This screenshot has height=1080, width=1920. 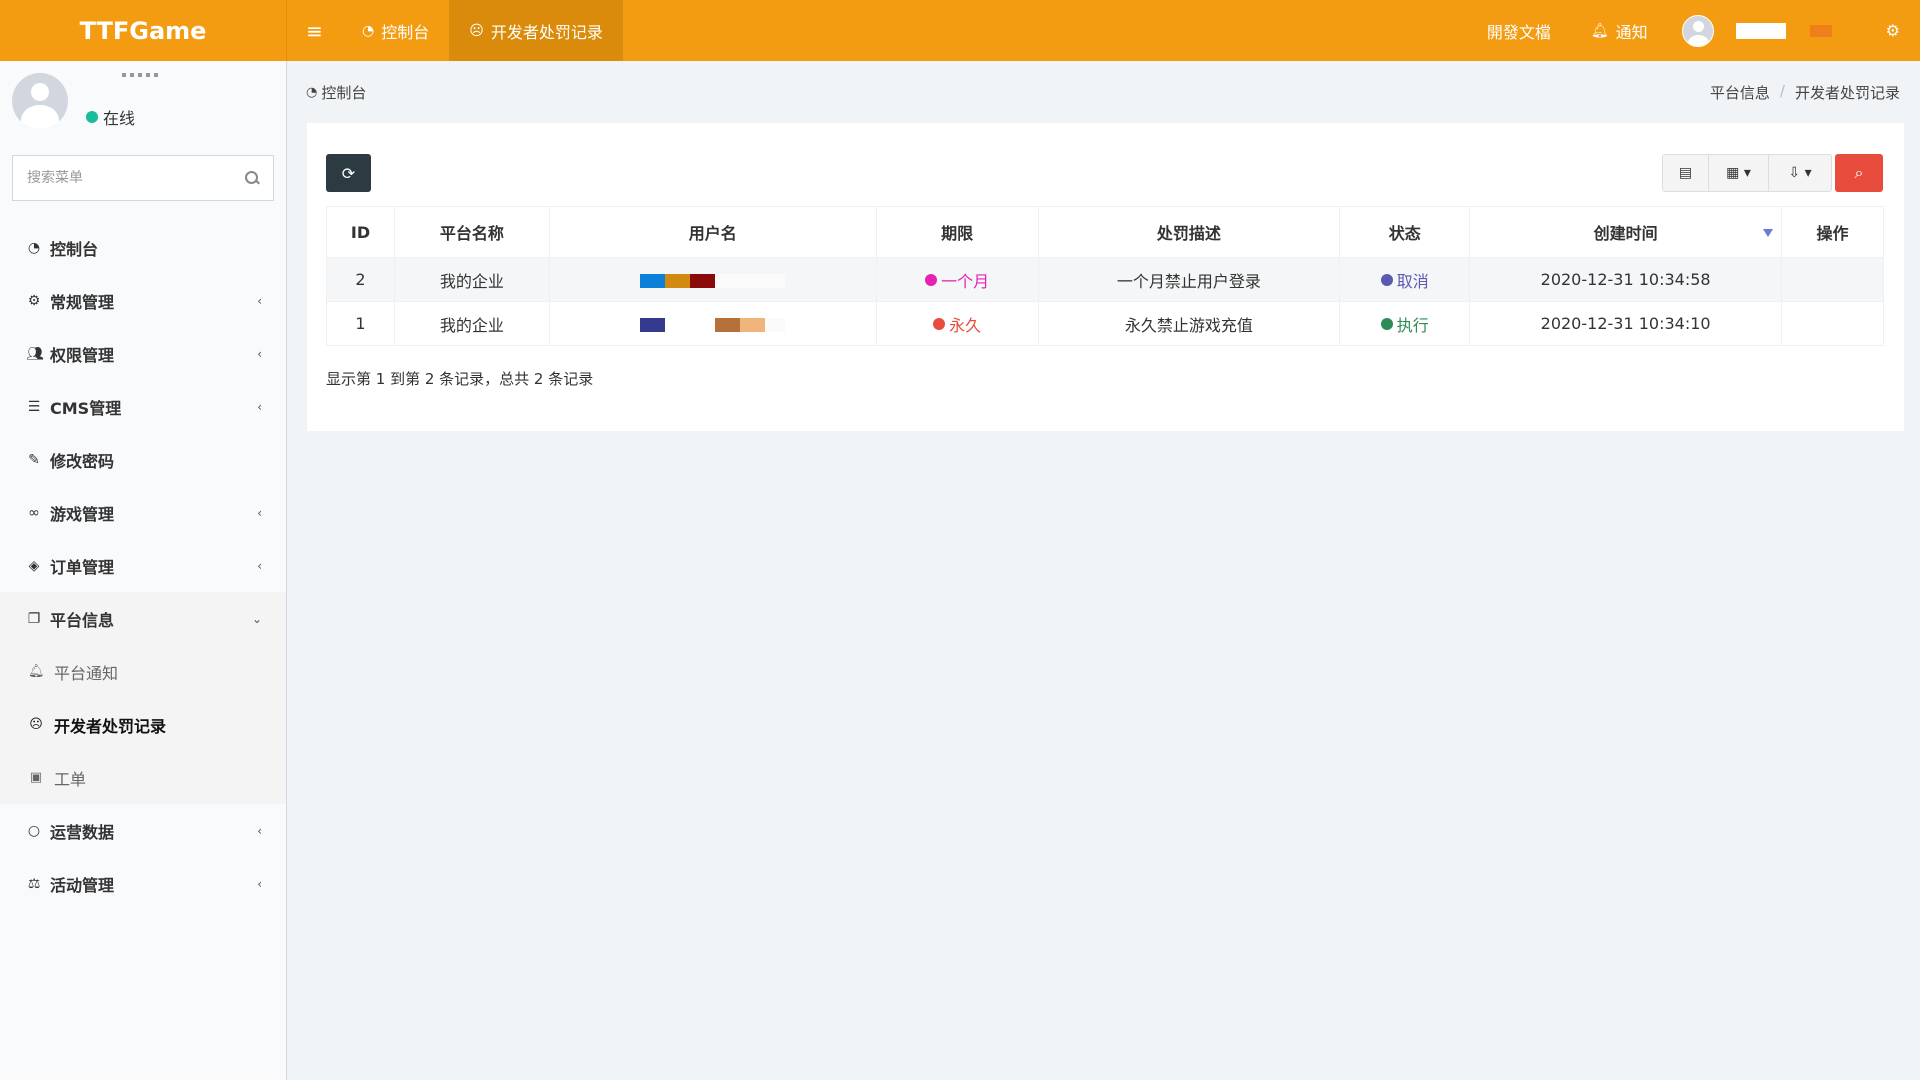 I want to click on brush-icon: ✎, so click(x=34, y=459).